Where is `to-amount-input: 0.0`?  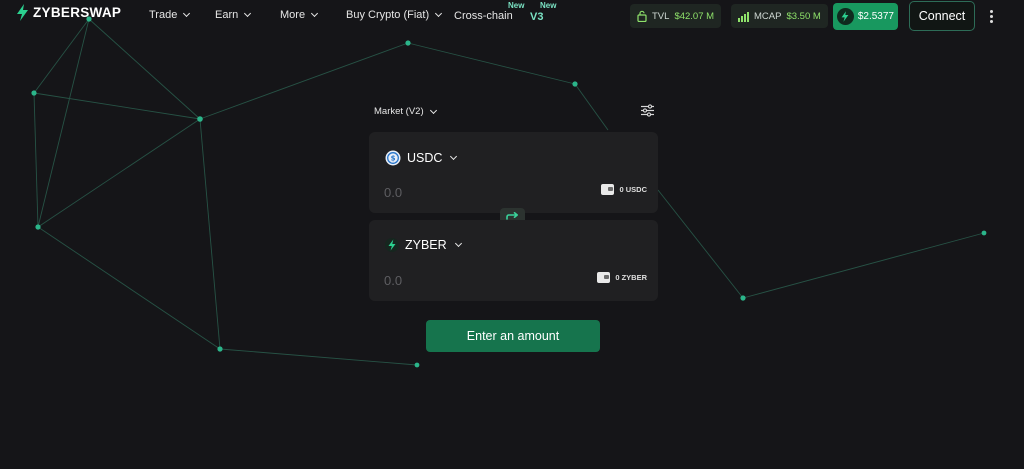 to-amount-input: 0.0 is located at coordinates (393, 280).